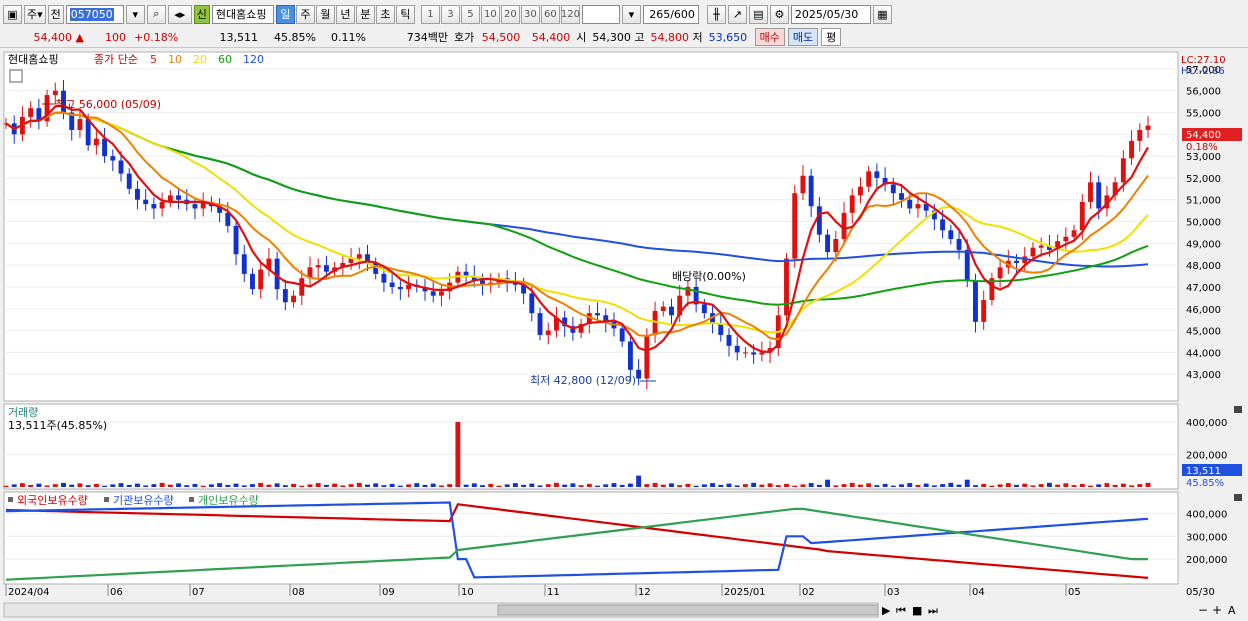 This screenshot has width=1248, height=621. Describe the element at coordinates (886, 610) in the screenshot. I see `scroll-right-icon: ▶` at that location.